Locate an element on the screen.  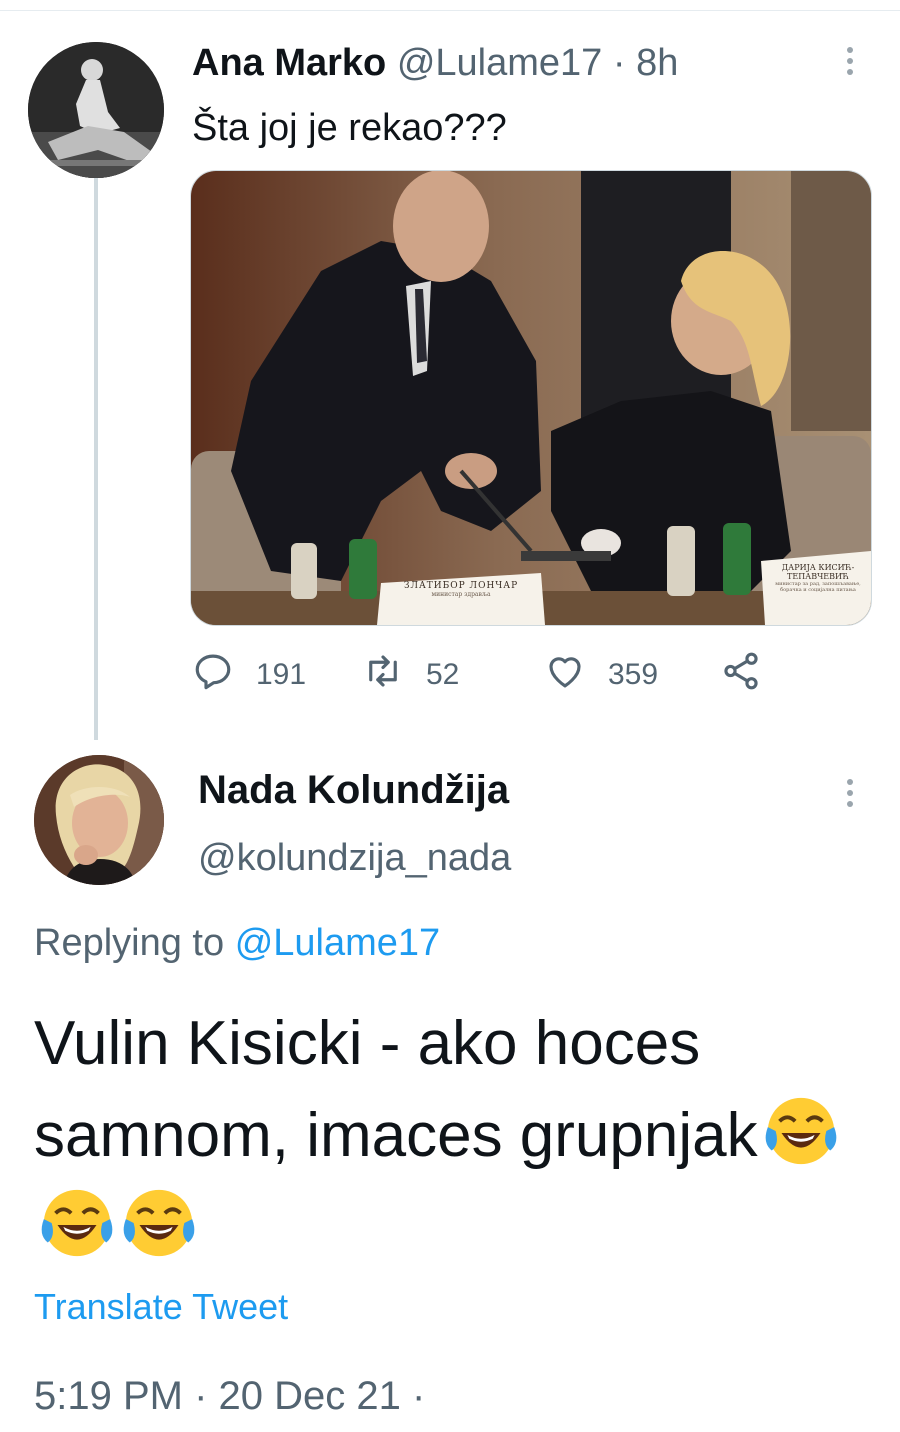
like-icon is located at coordinates (565, 675).